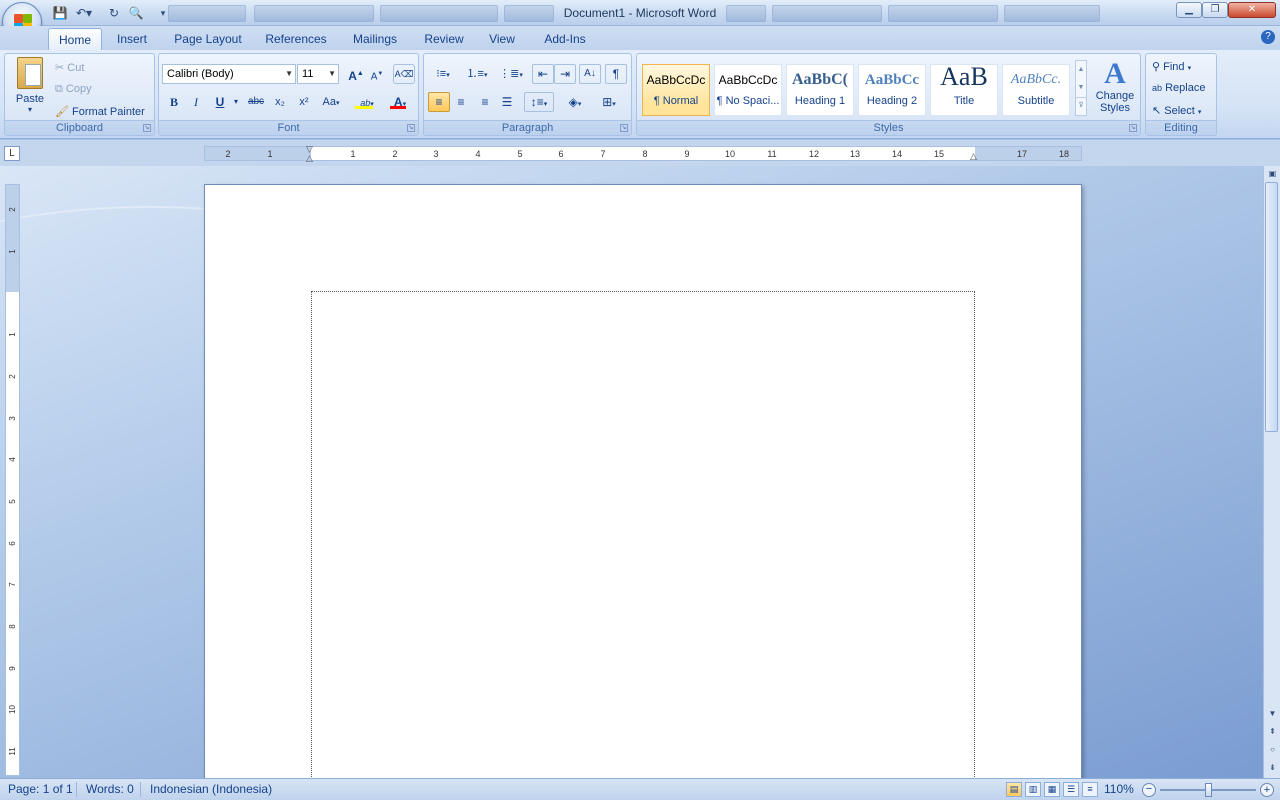 This screenshot has height=800, width=1280. I want to click on scroll-thumb, so click(1271, 307).